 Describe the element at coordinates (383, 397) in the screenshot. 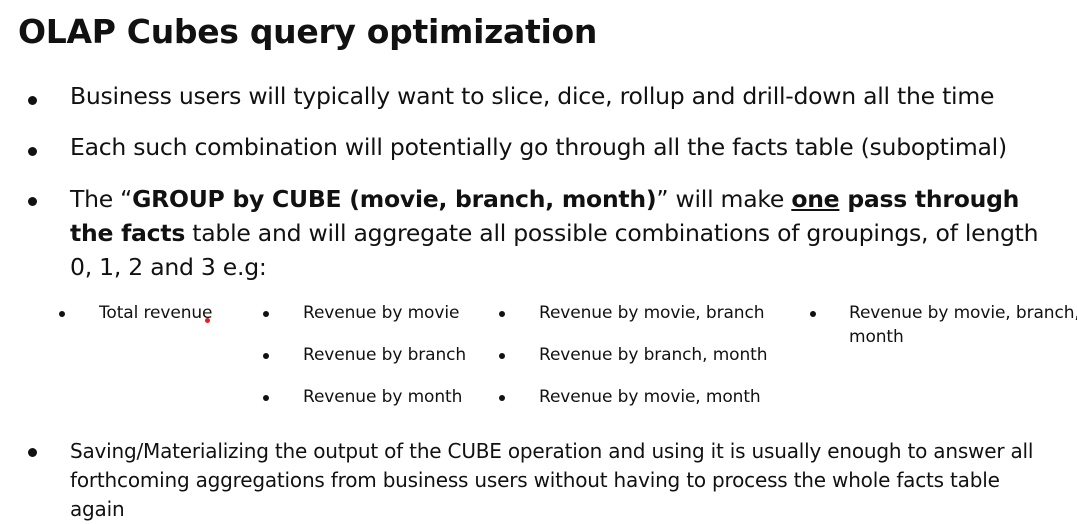

I see `grouping-revenue-by-month: Revenue by month` at that location.